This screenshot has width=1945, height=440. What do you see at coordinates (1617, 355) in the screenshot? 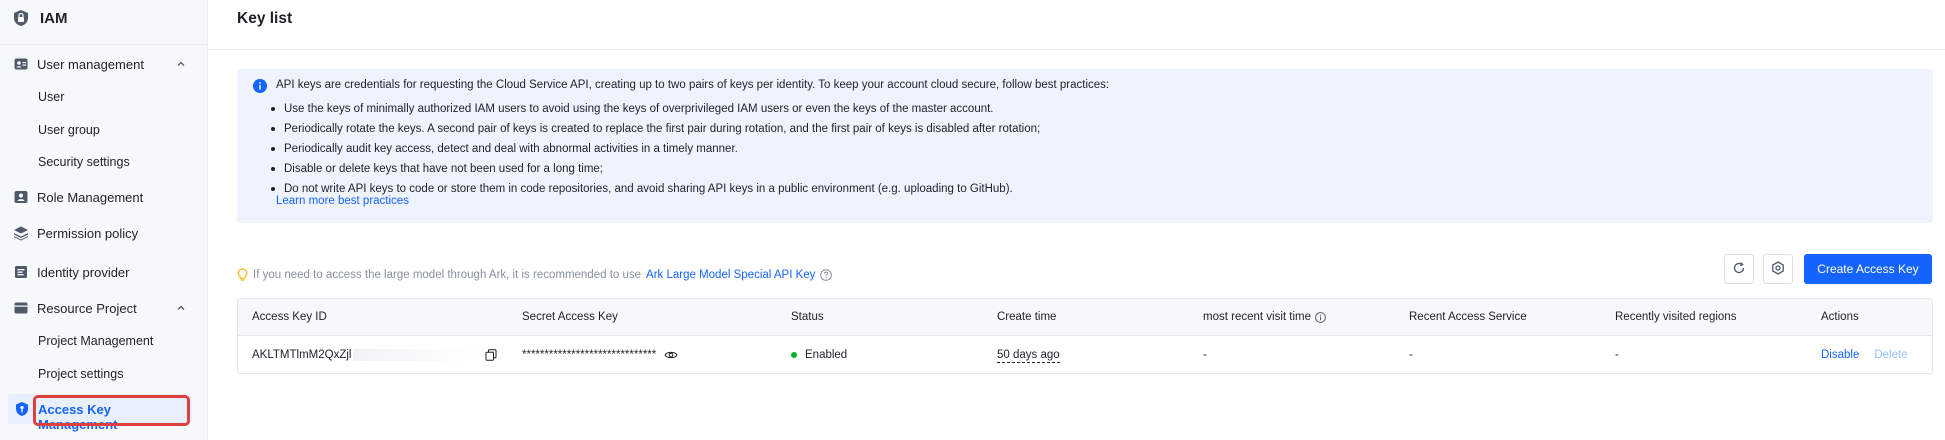
I see `recent-regions-cell: -` at bounding box center [1617, 355].